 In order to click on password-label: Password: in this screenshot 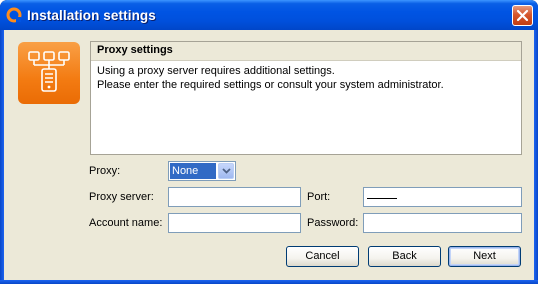, I will do `click(333, 223)`.